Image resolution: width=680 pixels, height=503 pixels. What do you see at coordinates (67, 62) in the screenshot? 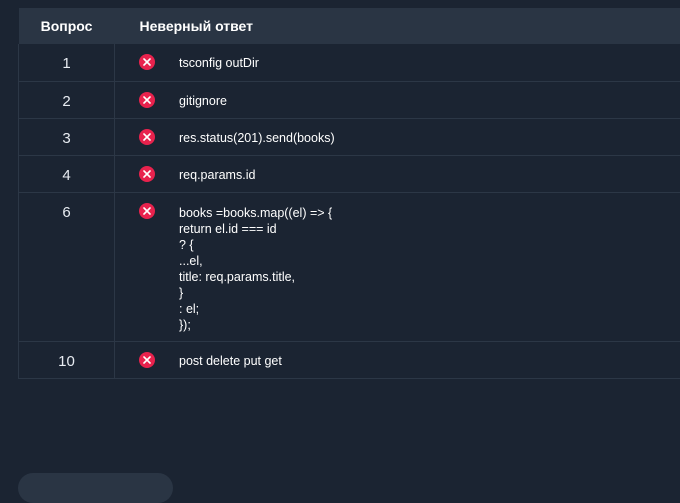
I see `question-number: 1` at bounding box center [67, 62].